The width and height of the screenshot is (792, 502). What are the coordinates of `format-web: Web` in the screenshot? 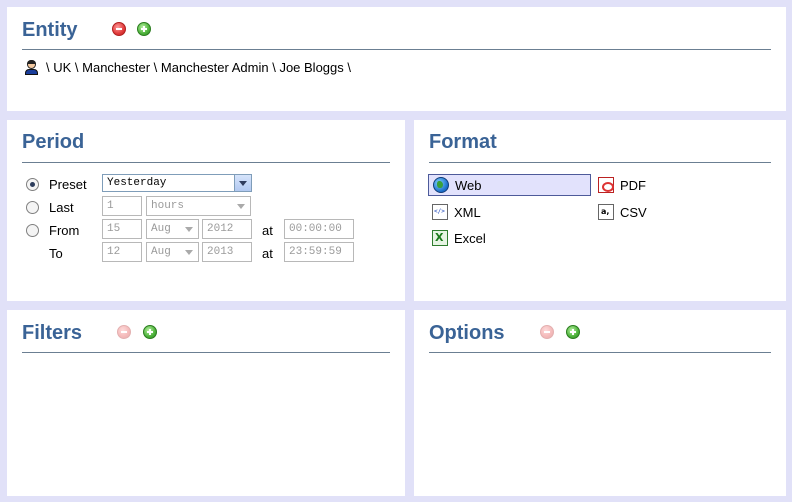 It's located at (509, 185).